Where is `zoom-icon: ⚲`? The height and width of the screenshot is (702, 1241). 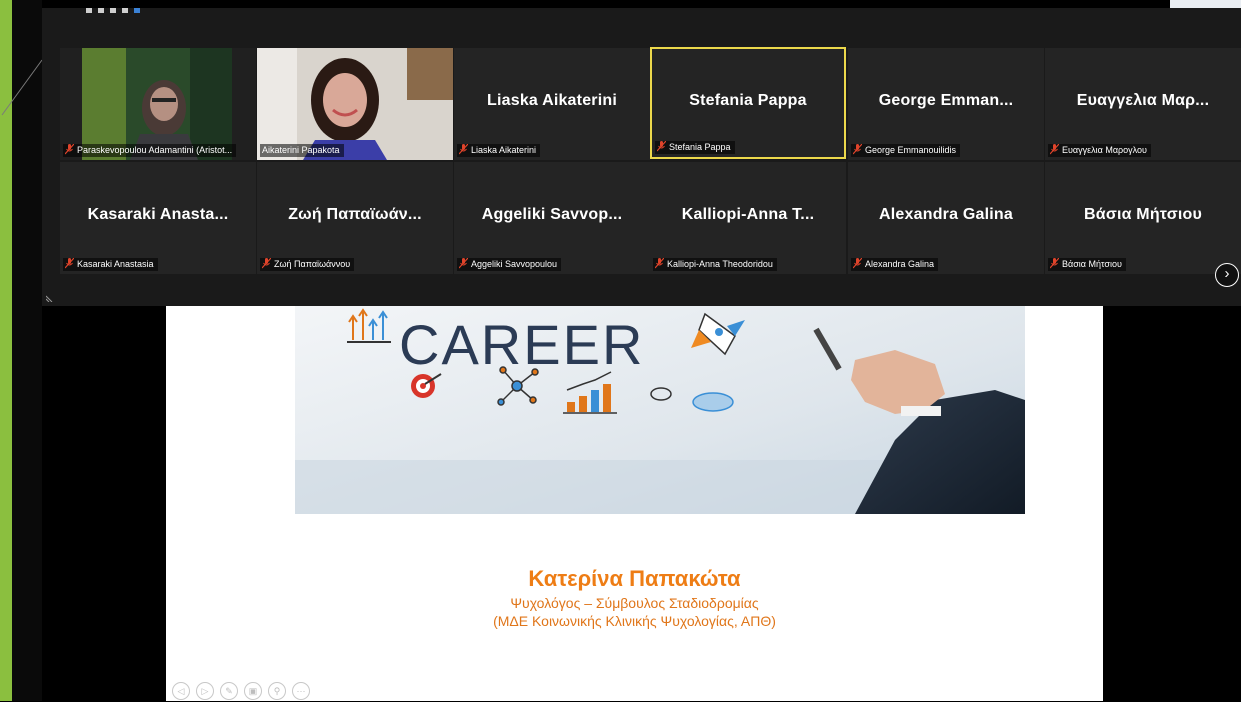
zoom-icon: ⚲ is located at coordinates (277, 691).